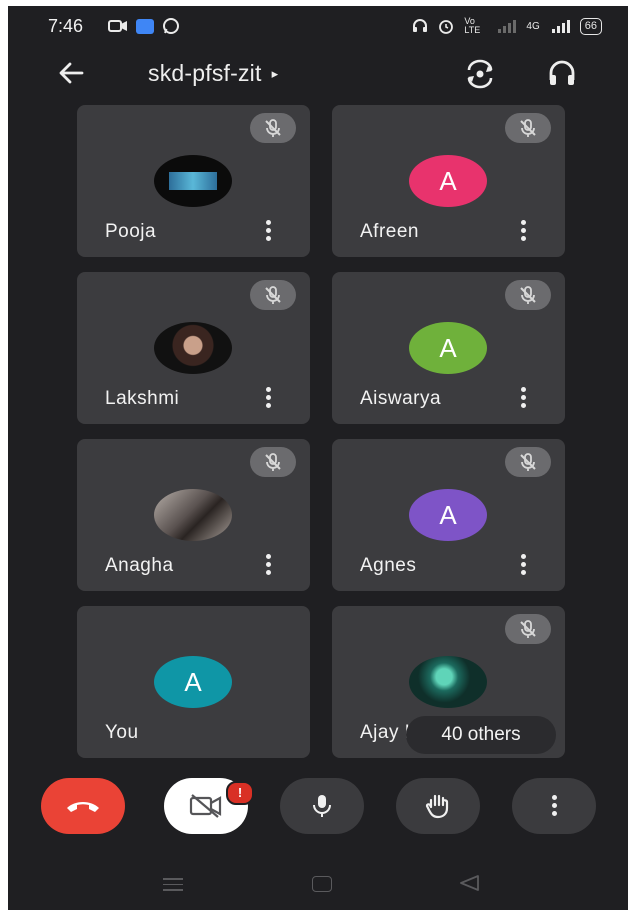 Image resolution: width=636 pixels, height=910 pixels. I want to click on microphone-button, so click(322, 806).